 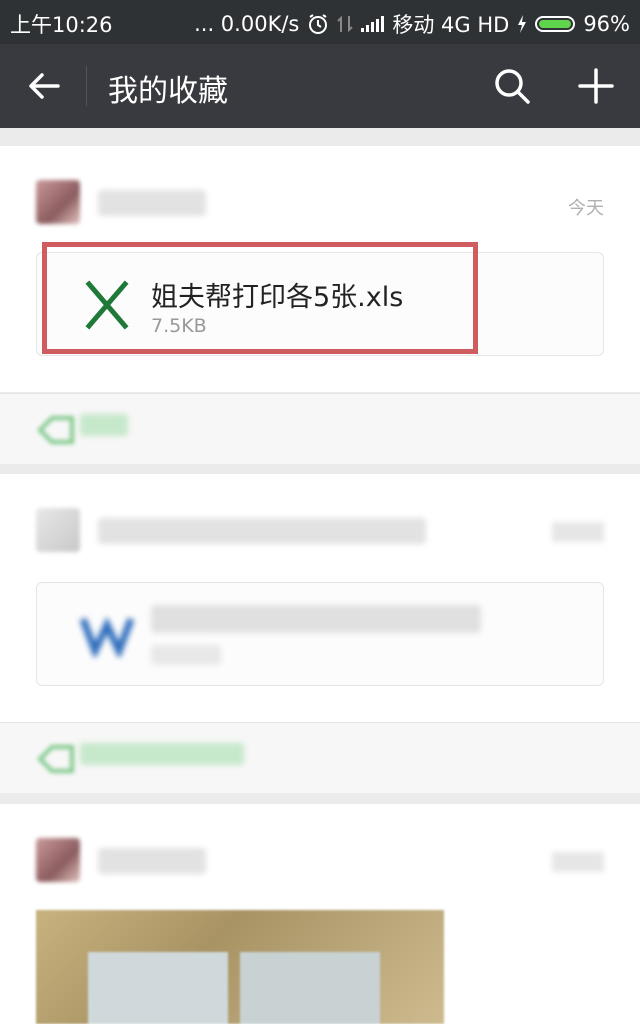 I want to click on status-time: 上午10:26, so click(x=61, y=25).